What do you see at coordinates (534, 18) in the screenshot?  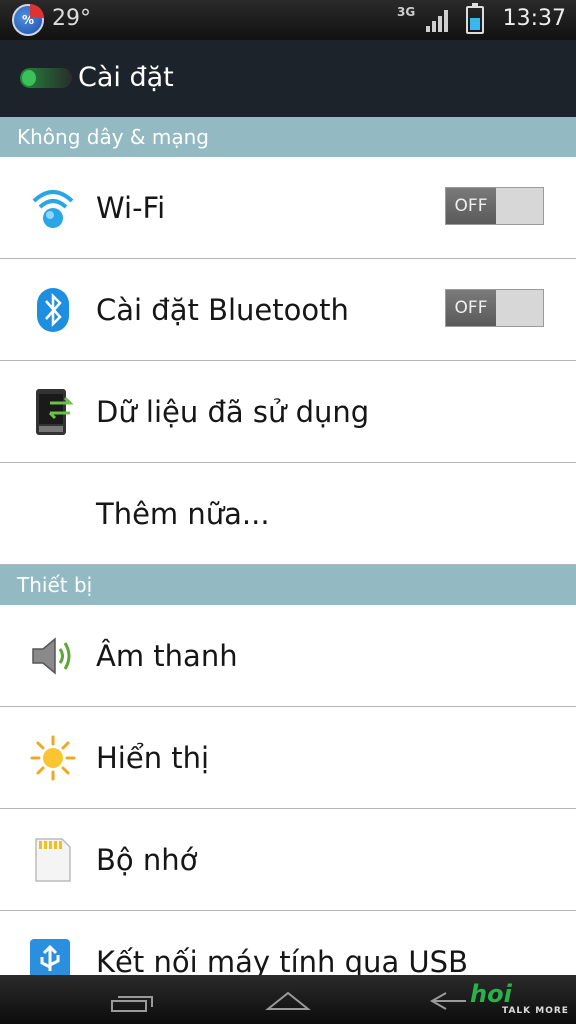 I see `clock: 13:37` at bounding box center [534, 18].